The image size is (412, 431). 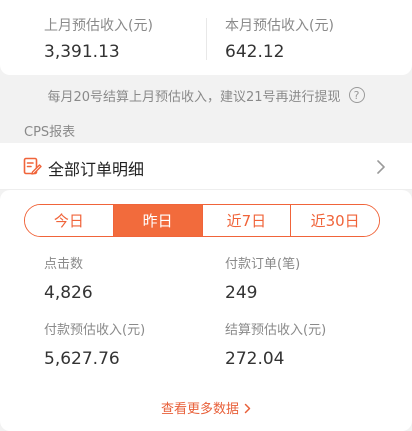 I want to click on tab-yesterday: 昨日, so click(x=158, y=220).